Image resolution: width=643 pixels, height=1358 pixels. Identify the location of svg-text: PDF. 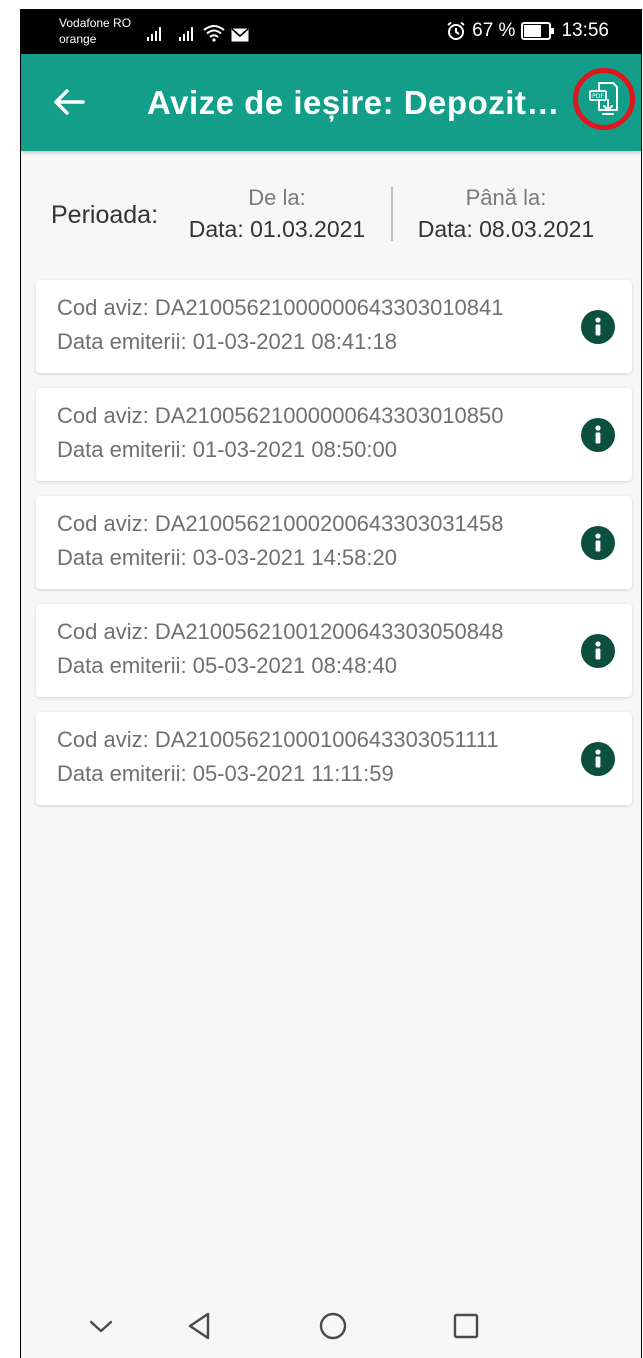
(598, 96).